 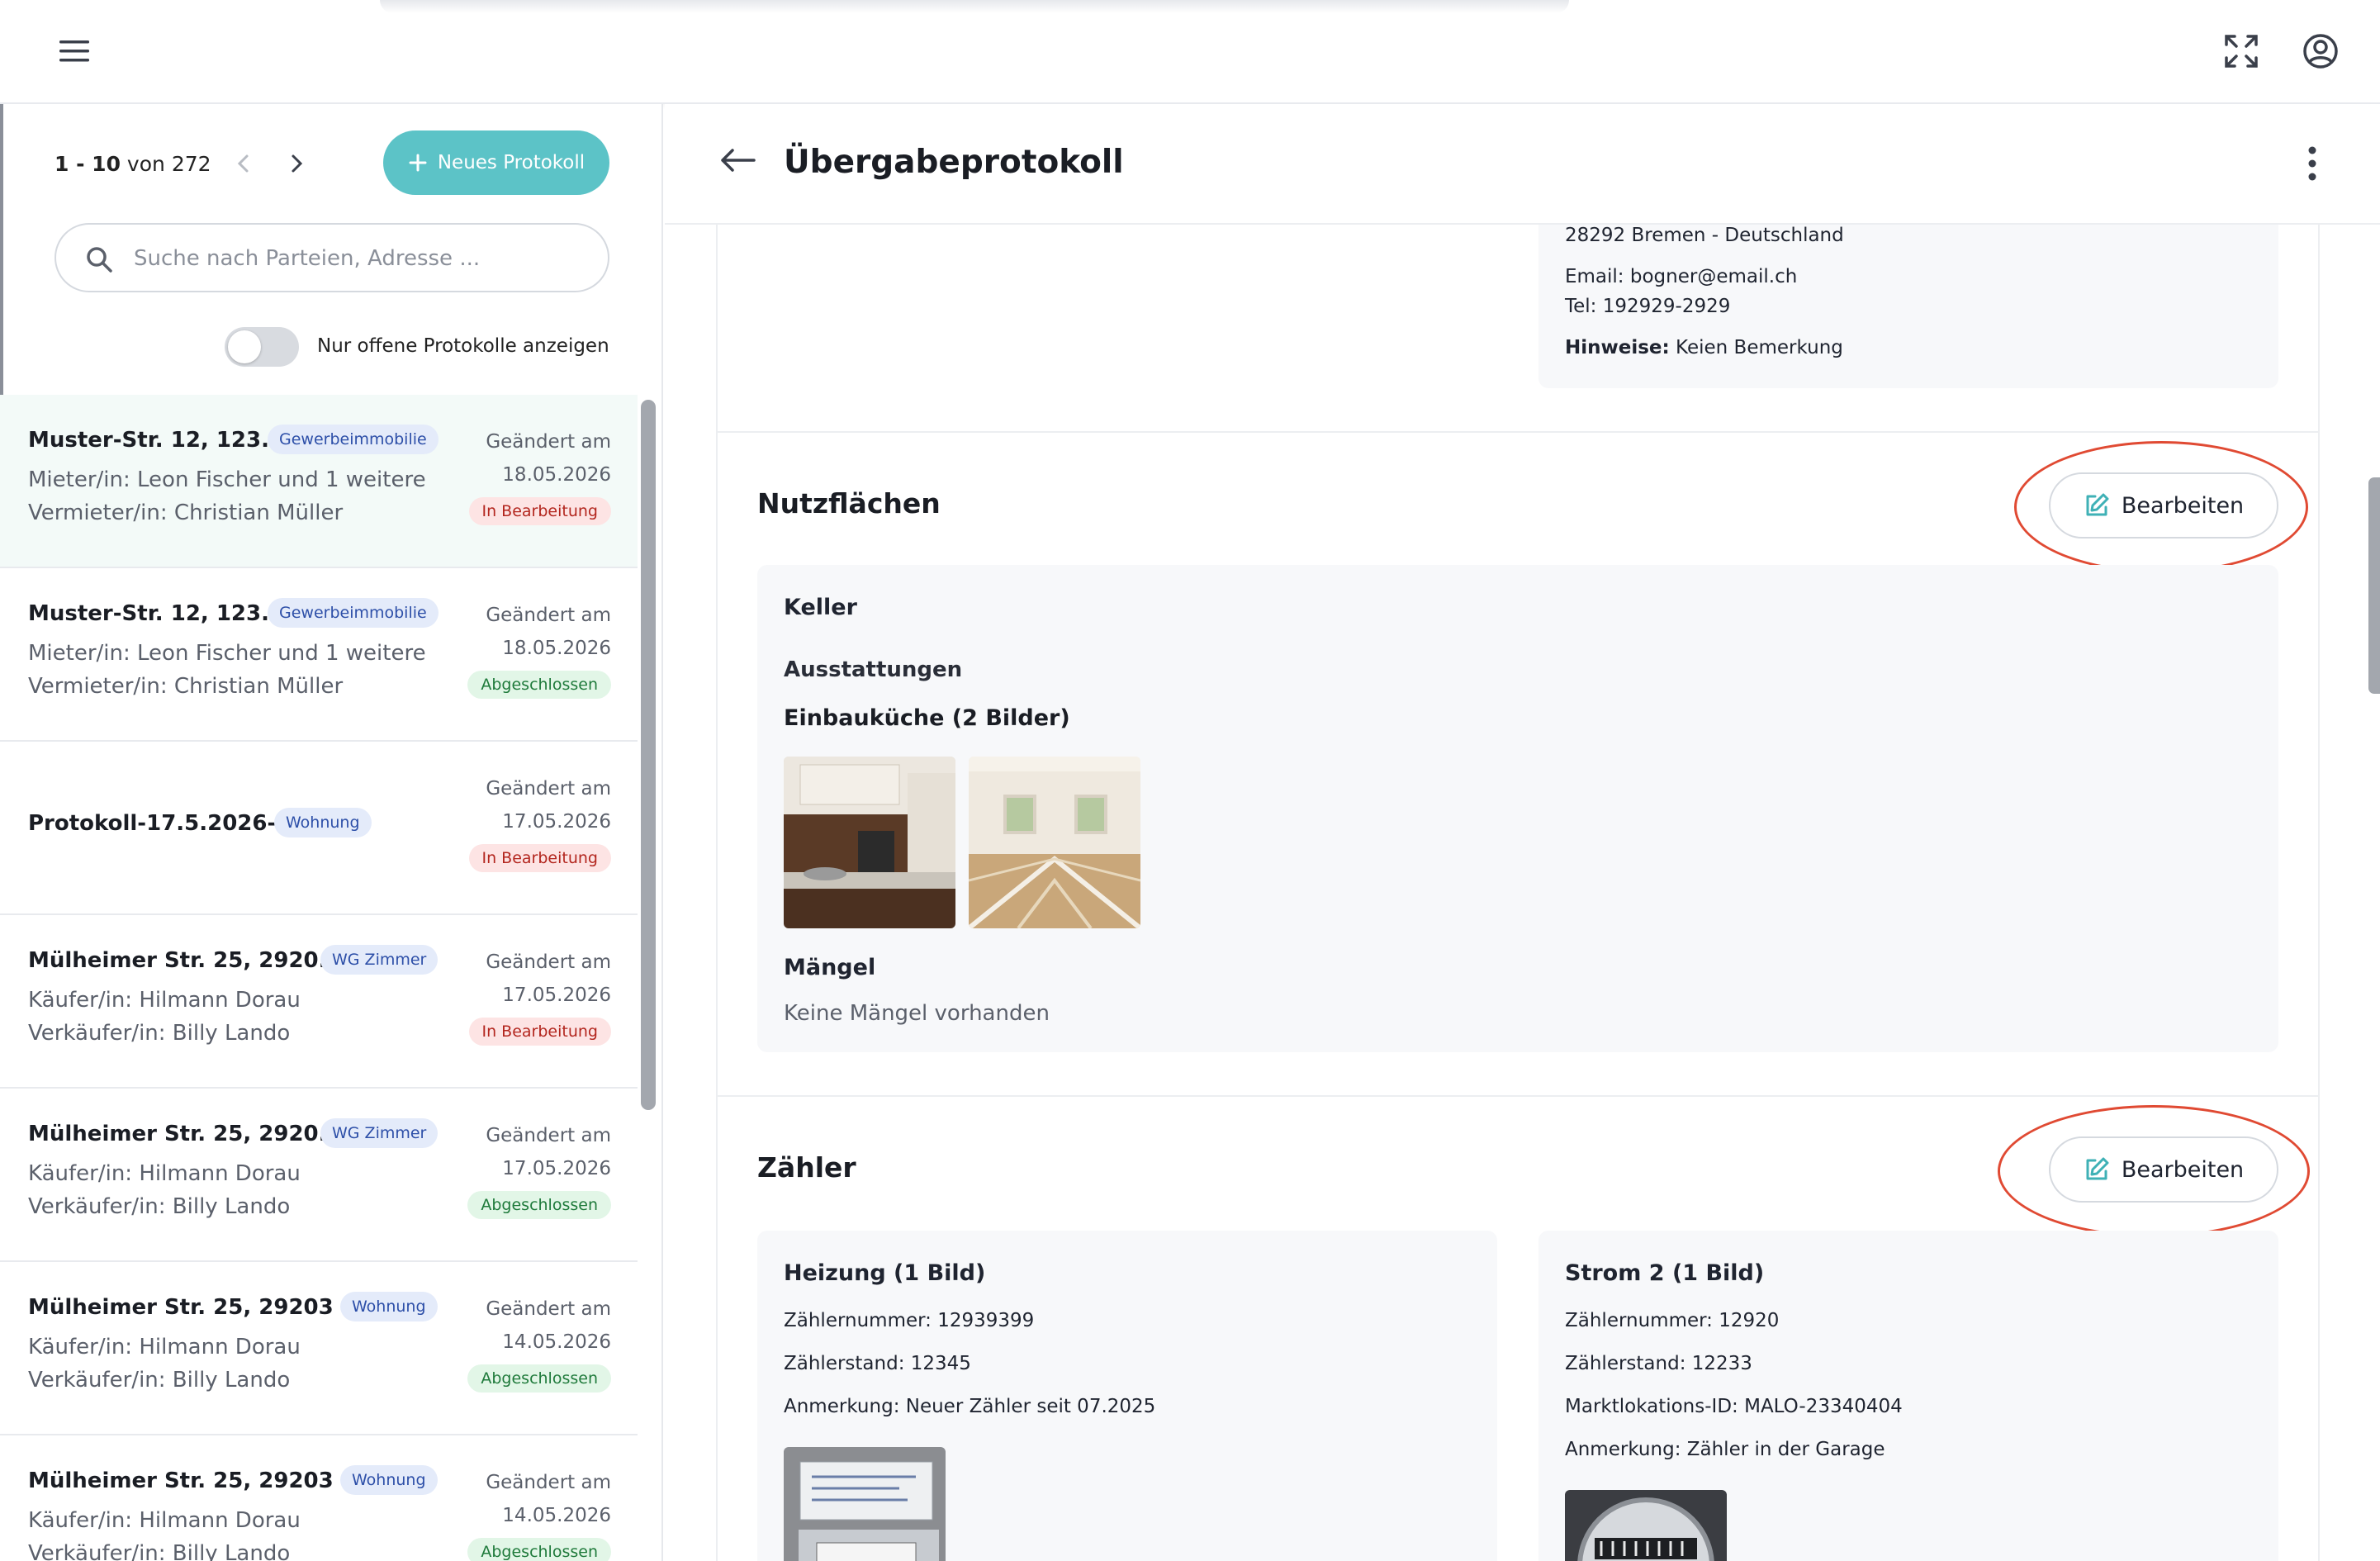 I want to click on panel-border, so click(x=2319, y=893).